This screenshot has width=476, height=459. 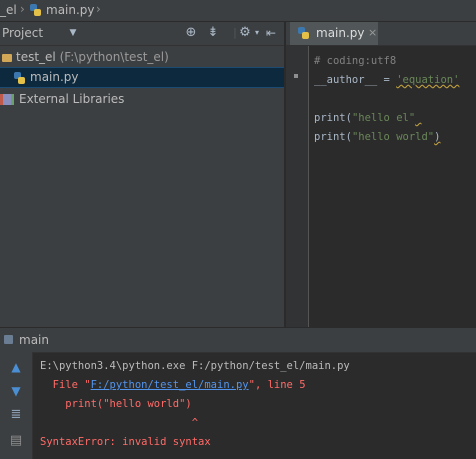 What do you see at coordinates (383, 118) in the screenshot?
I see `code-string: "hello el"` at bounding box center [383, 118].